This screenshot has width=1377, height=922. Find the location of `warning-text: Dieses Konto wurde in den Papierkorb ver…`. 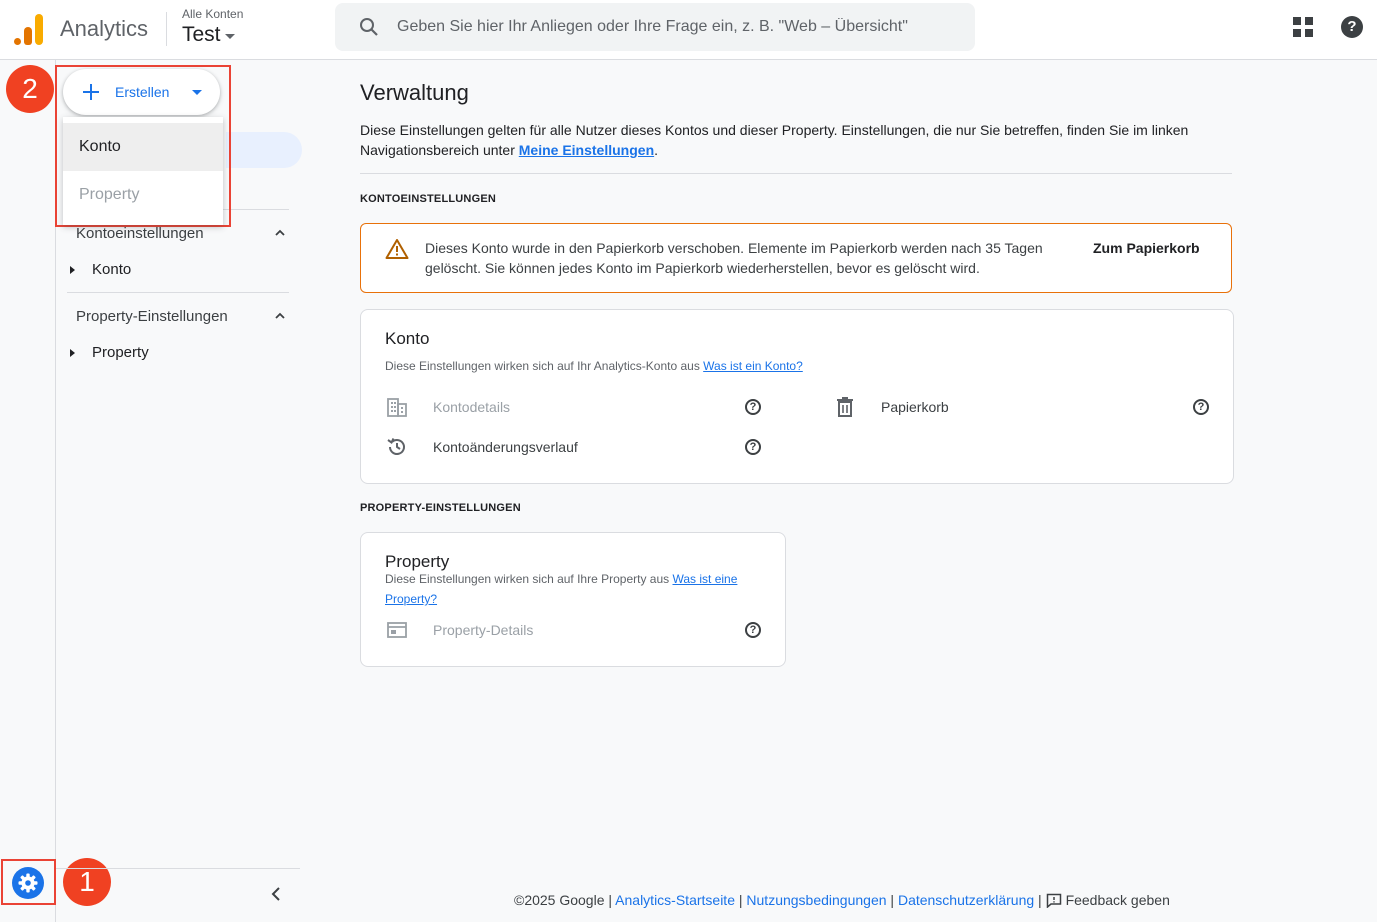

warning-text: Dieses Konto wurde in den Papierkorb ver… is located at coordinates (734, 258).